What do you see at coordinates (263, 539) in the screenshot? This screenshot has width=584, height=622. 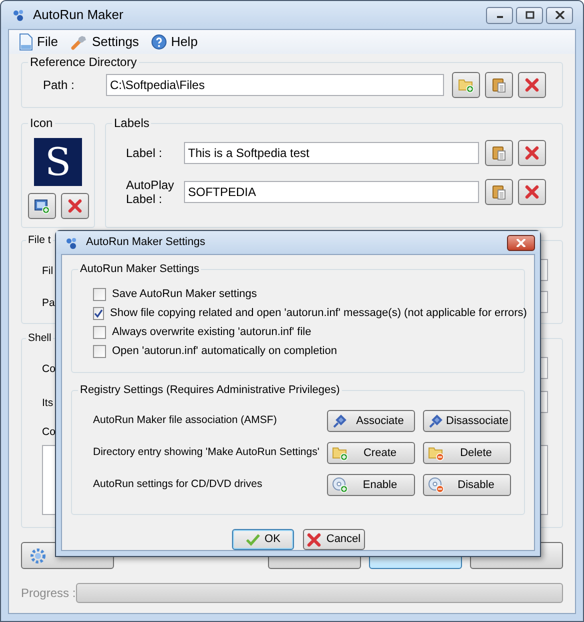 I see `ok-button: OK` at bounding box center [263, 539].